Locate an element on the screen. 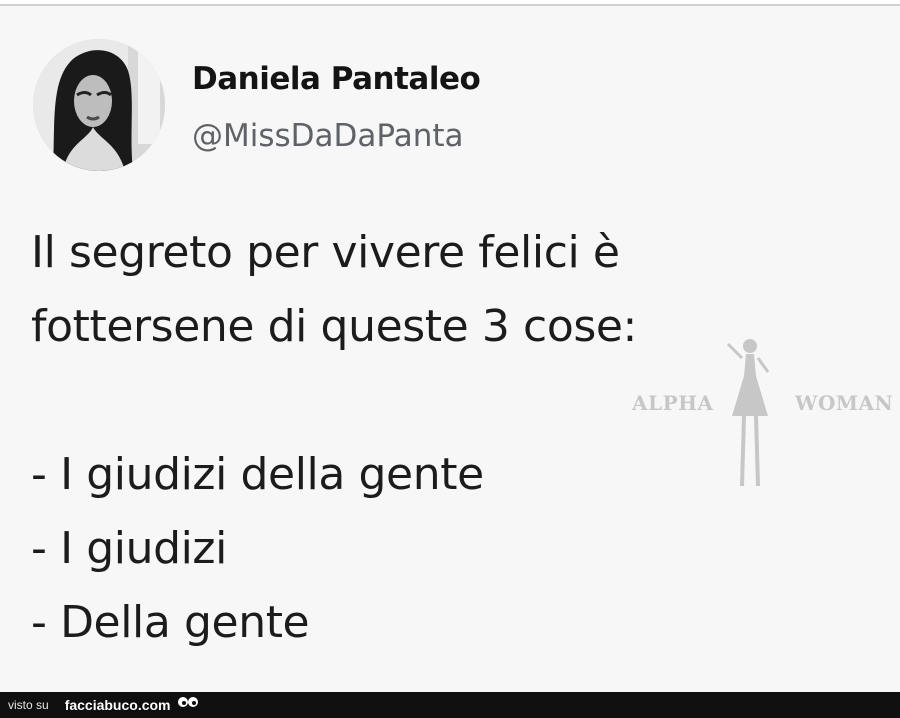 The width and height of the screenshot is (900, 718). avatar is located at coordinates (99, 105).